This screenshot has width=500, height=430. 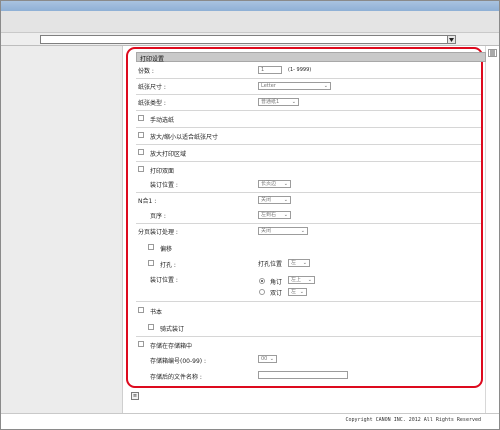 What do you see at coordinates (171, 346) in the screenshot?
I see `store-in-box-label: 存储在存储箱中` at bounding box center [171, 346].